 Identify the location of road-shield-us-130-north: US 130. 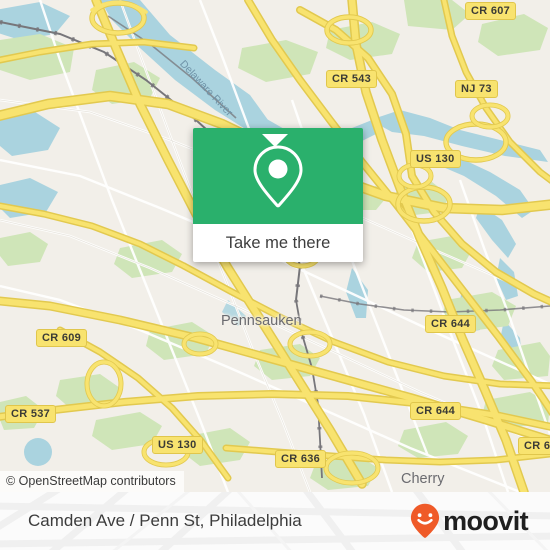
(435, 159).